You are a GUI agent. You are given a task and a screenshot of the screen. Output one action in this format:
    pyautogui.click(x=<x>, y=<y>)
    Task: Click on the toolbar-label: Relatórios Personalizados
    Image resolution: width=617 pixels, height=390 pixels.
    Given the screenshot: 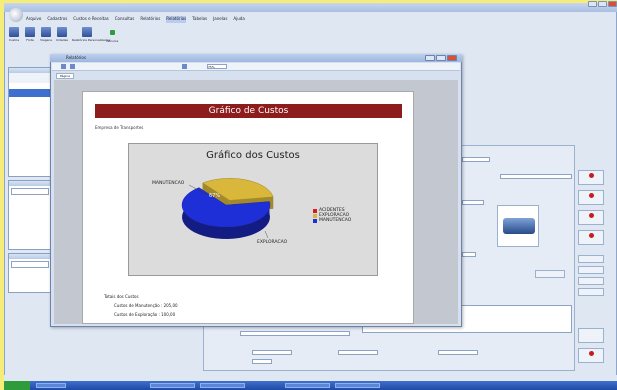 What is the action you would take?
    pyautogui.click(x=91, y=40)
    